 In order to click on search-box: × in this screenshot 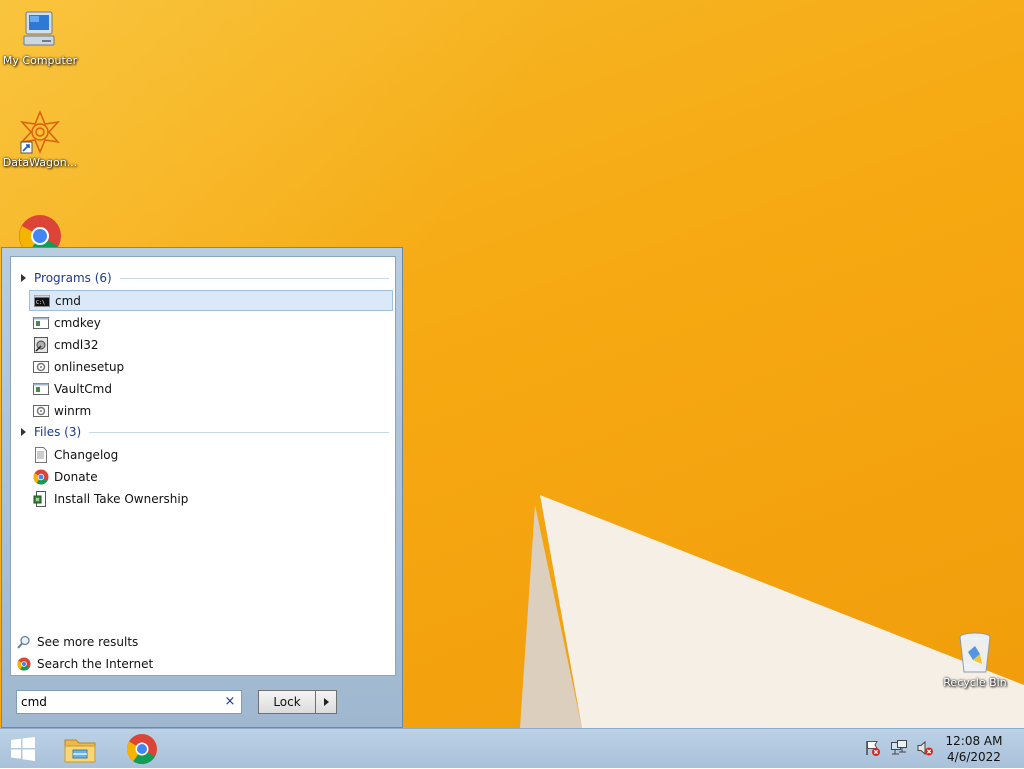, I will do `click(129, 702)`.